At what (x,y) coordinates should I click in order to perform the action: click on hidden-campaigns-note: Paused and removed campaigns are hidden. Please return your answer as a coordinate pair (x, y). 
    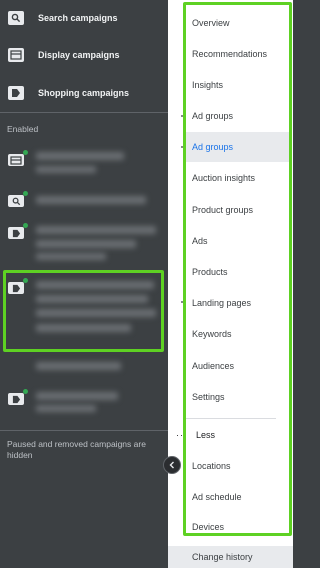
    Looking at the image, I should click on (76, 449).